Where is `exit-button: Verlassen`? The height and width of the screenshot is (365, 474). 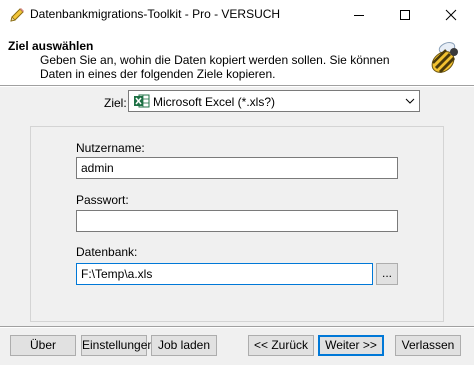 exit-button: Verlassen is located at coordinates (428, 345).